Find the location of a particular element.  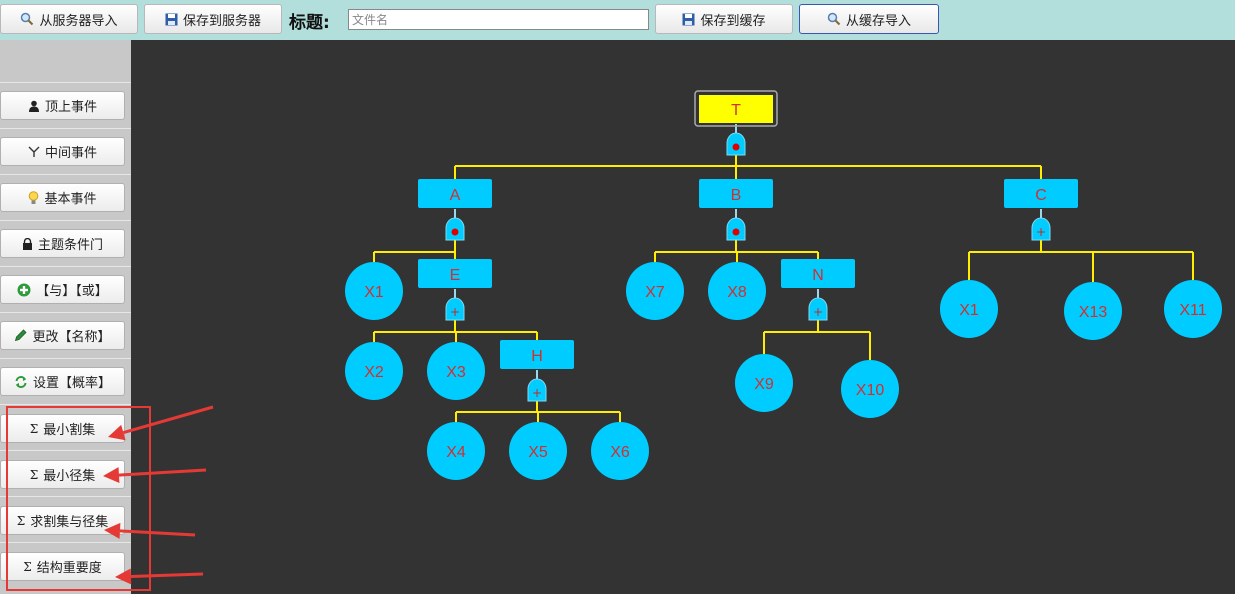

sidebar-item-set-probability: 设置【概率】 is located at coordinates (62, 381).